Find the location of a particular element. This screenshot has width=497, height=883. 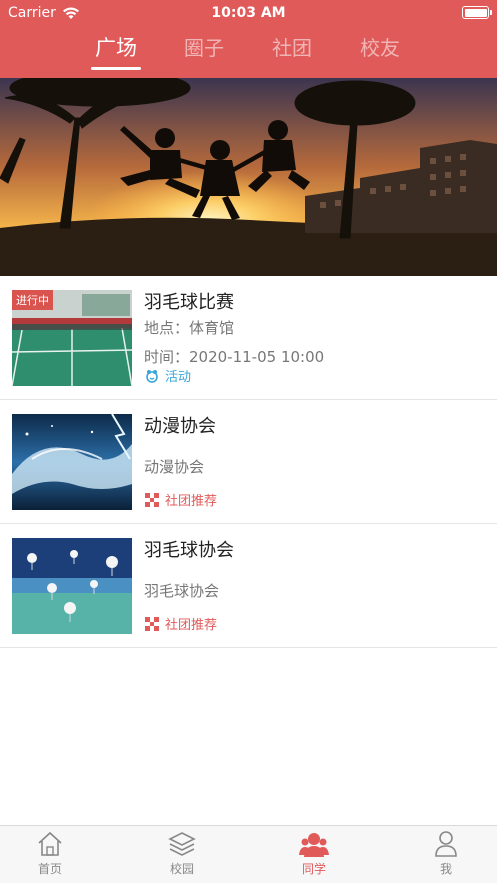

nav-classmates: 同学 is located at coordinates (314, 853).